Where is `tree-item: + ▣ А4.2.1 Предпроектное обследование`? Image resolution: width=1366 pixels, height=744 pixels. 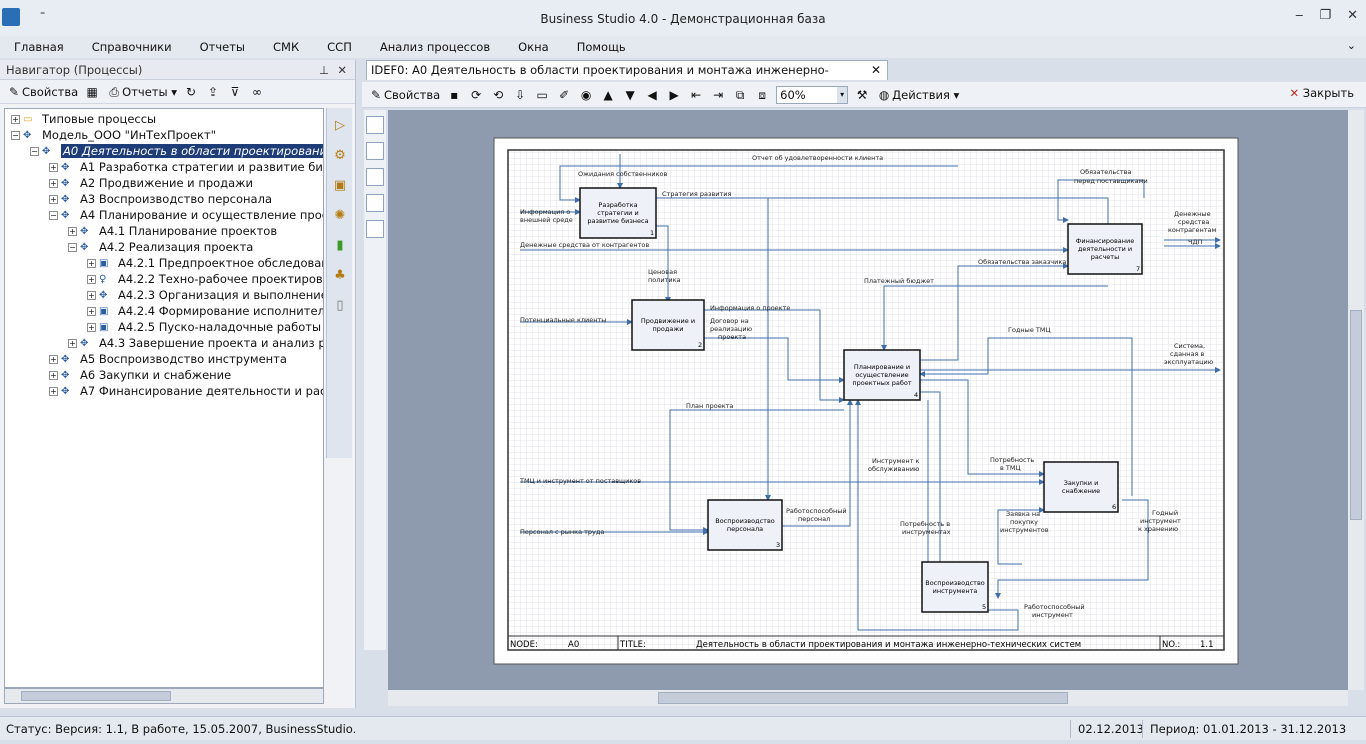
tree-item: + ▣ А4.2.1 Предпроектное обследование is located at coordinates (205, 263).